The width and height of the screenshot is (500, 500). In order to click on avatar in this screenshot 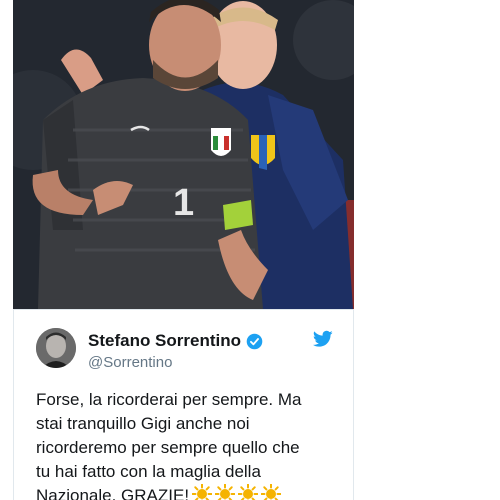, I will do `click(56, 348)`.